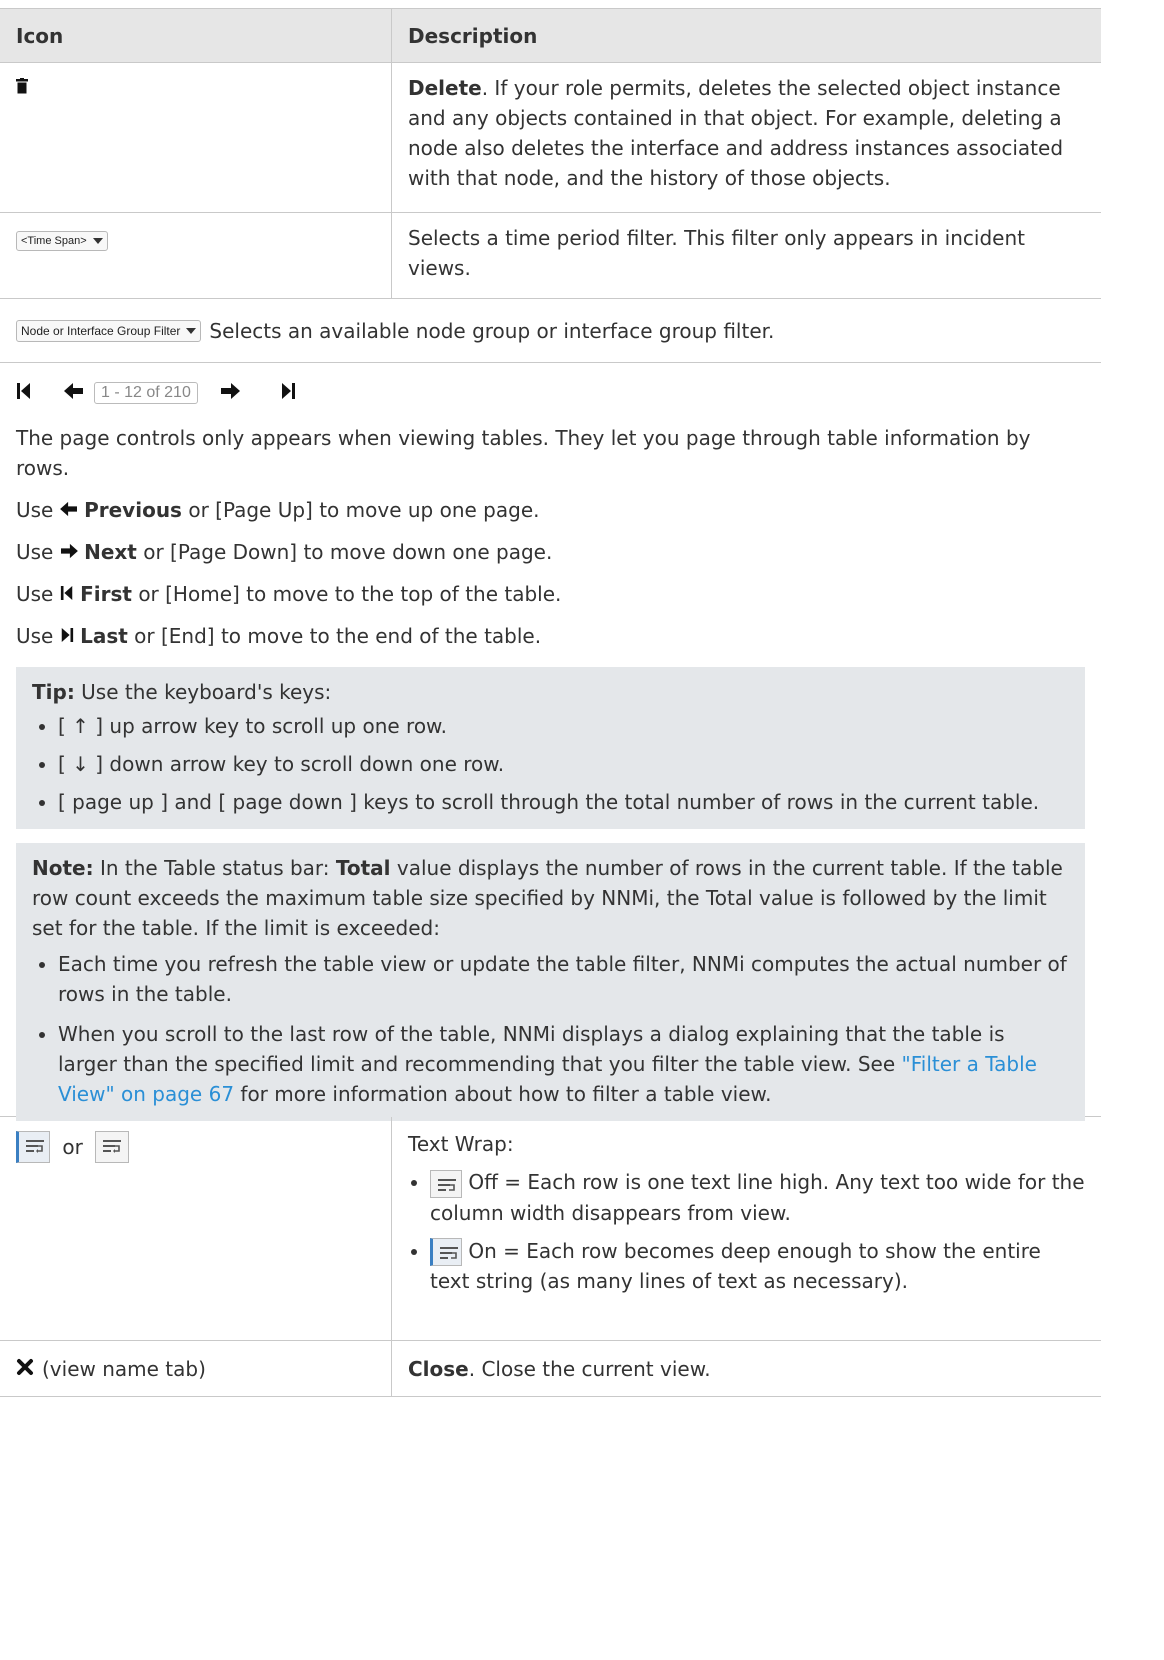  What do you see at coordinates (106, 594) in the screenshot?
I see `first-label: First` at bounding box center [106, 594].